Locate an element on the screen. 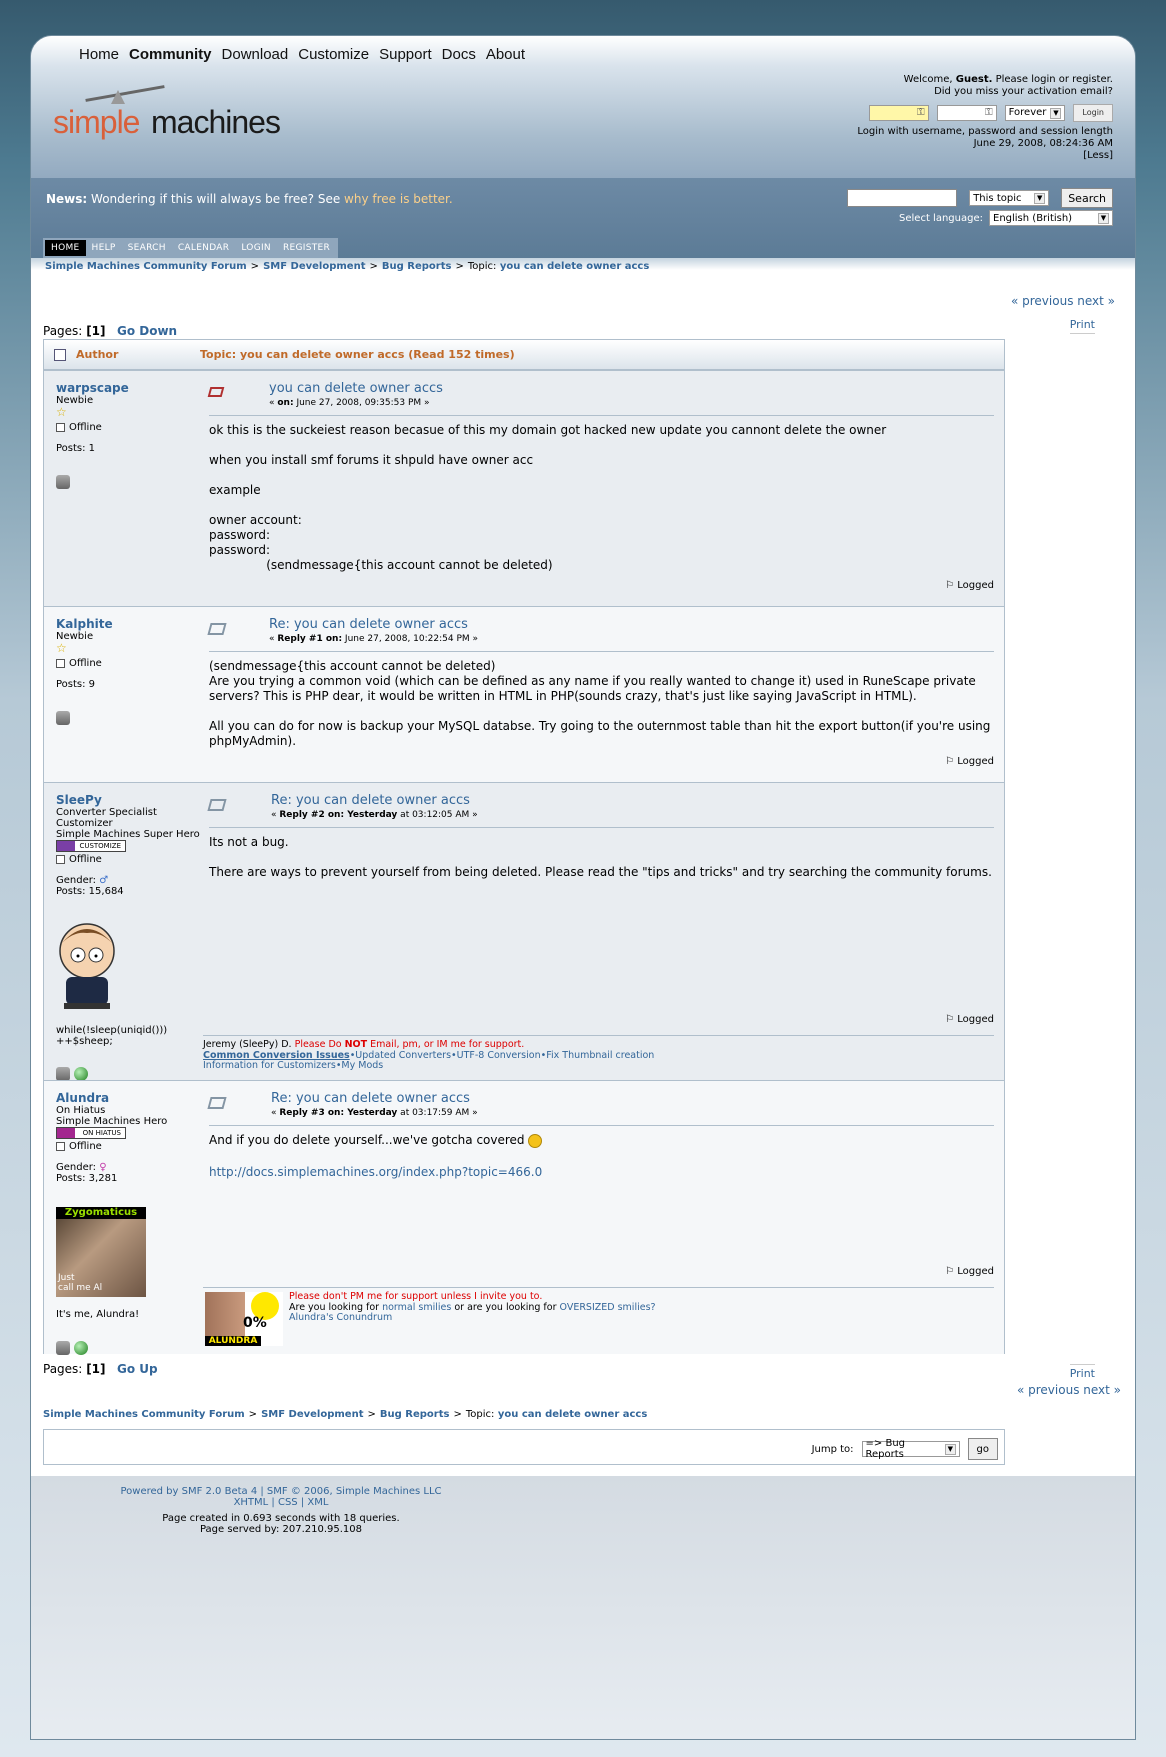  language-select: English (British) ▼ is located at coordinates (1051, 218).